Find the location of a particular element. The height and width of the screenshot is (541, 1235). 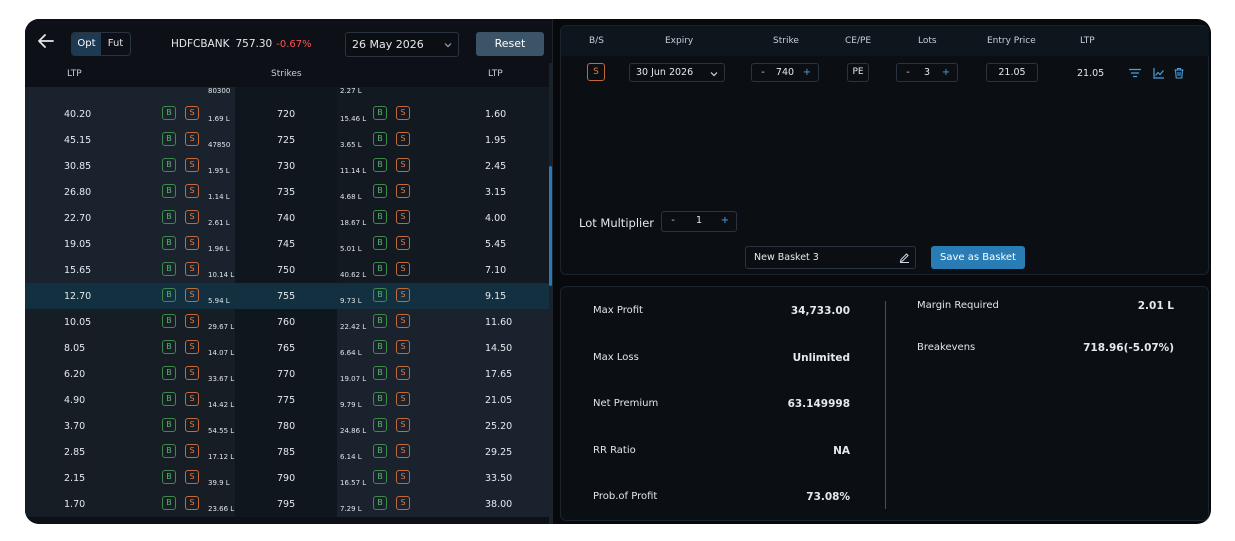

table-row: 40.20 B S 1.69 L 720 15.46 L B S 1.60 is located at coordinates (287, 114).